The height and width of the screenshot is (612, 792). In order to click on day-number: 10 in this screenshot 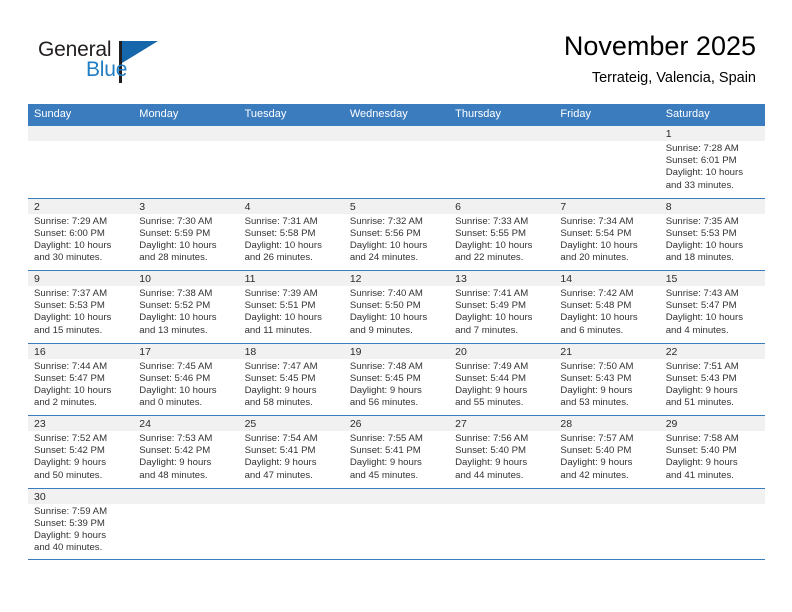, I will do `click(186, 278)`.